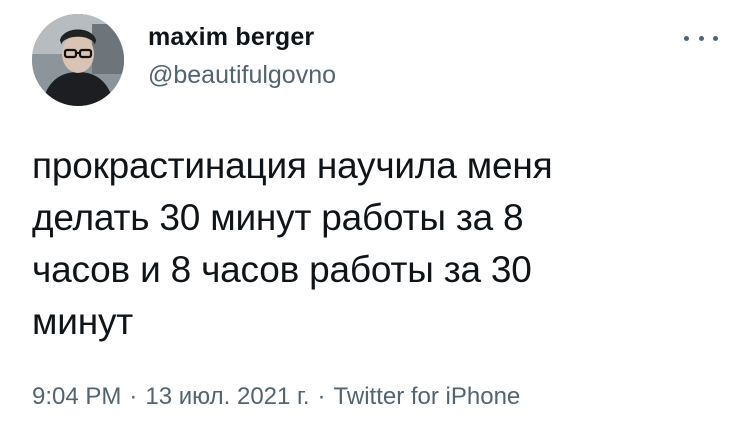 The image size is (750, 441). I want to click on author-handle: @beautifulgovno, so click(242, 75).